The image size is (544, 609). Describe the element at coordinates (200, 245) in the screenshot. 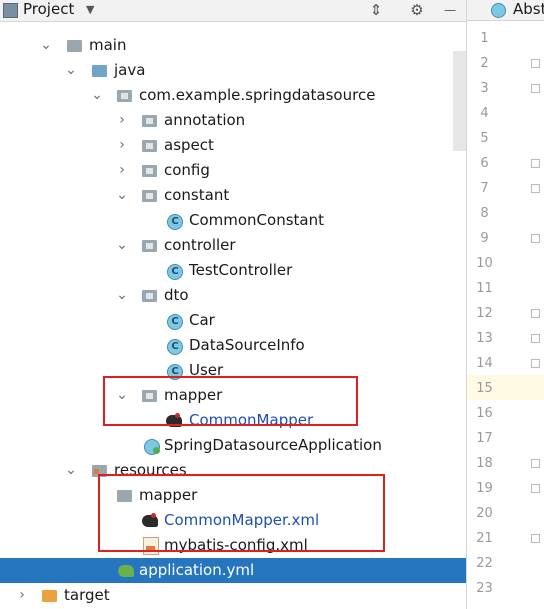

I see `tree-item-label: controller` at that location.